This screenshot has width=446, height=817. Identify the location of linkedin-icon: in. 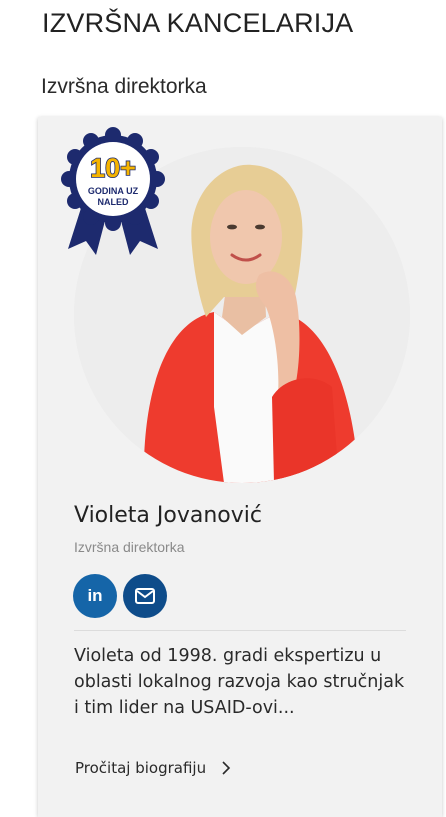
(95, 595).